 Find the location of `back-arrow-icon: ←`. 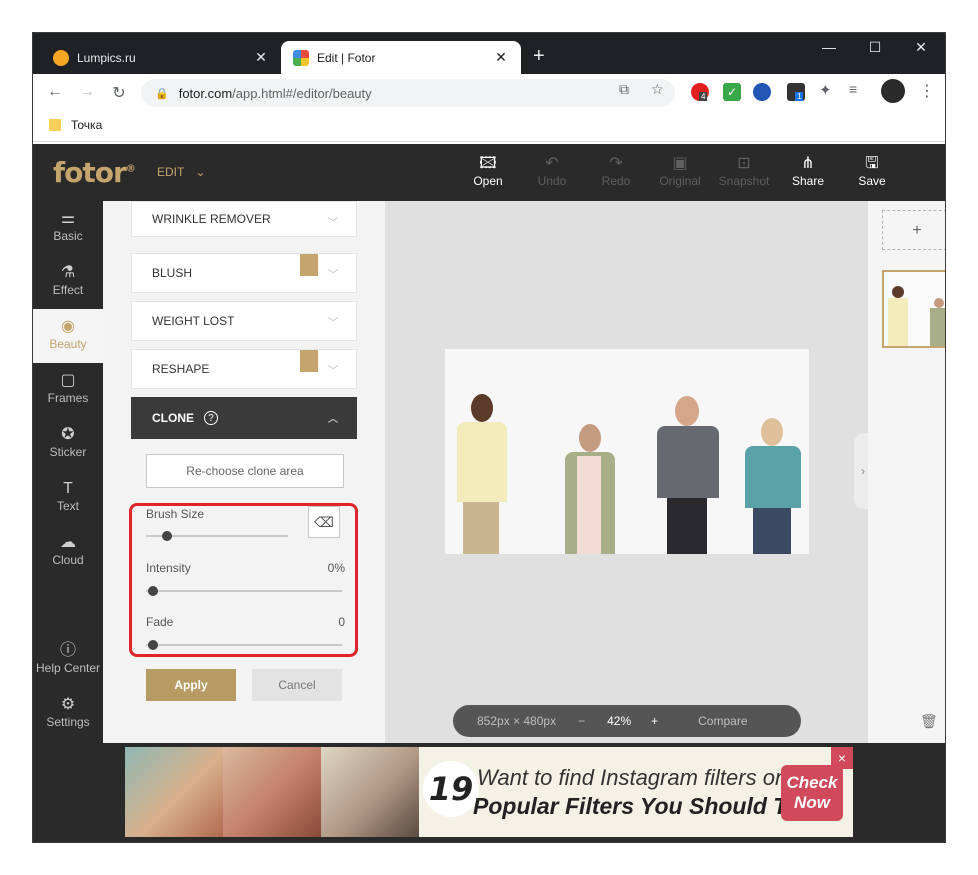

back-arrow-icon: ← is located at coordinates (55, 92).